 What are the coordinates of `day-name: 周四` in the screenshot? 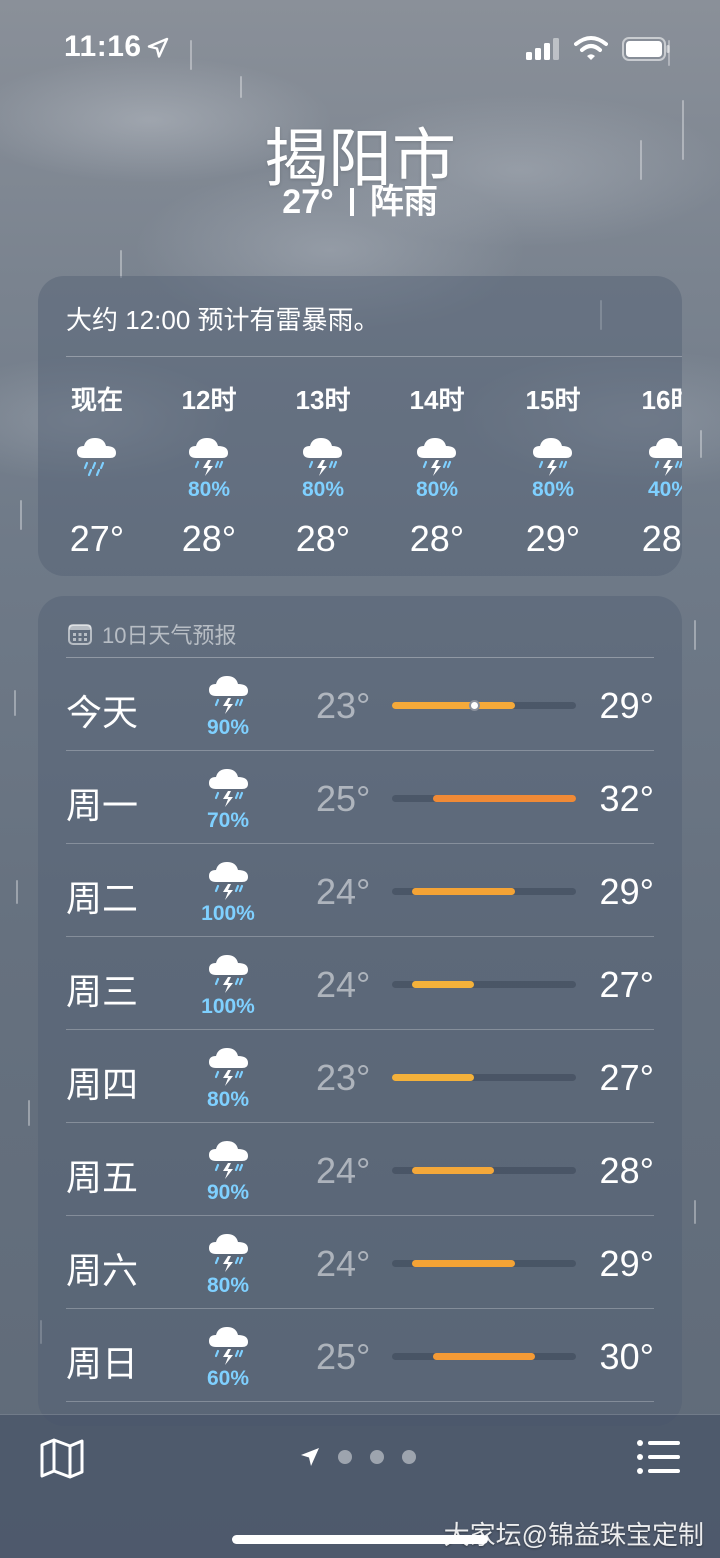 It's located at (102, 1084).